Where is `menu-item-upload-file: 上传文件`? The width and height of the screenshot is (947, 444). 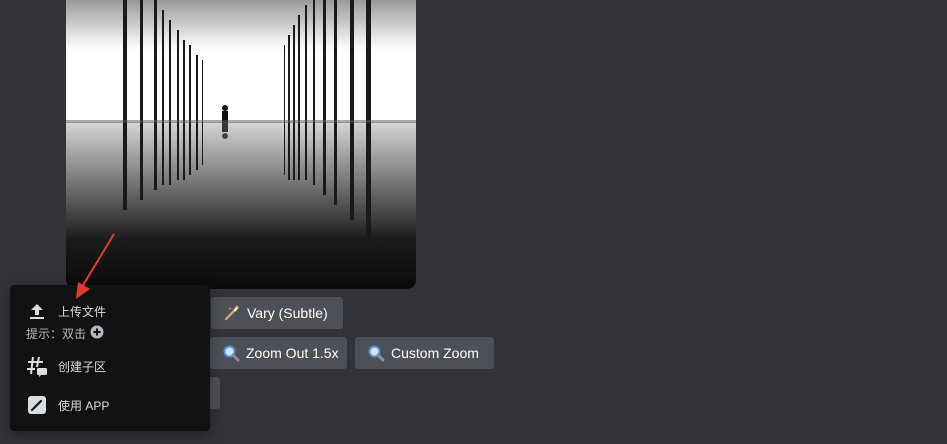
menu-item-upload-file: 上传文件 is located at coordinates (114, 311).